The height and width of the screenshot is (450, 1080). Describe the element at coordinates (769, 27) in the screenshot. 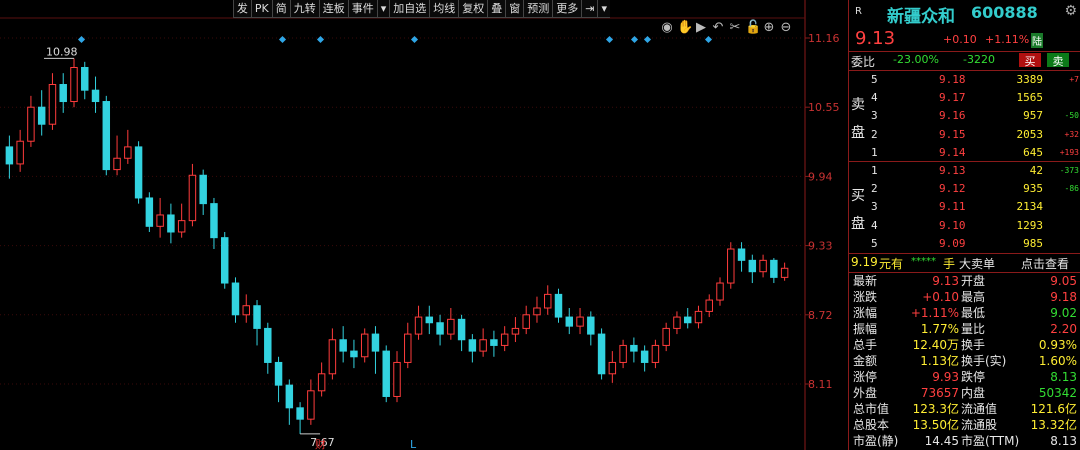

I see `zoom-in-icon: ⊕` at that location.